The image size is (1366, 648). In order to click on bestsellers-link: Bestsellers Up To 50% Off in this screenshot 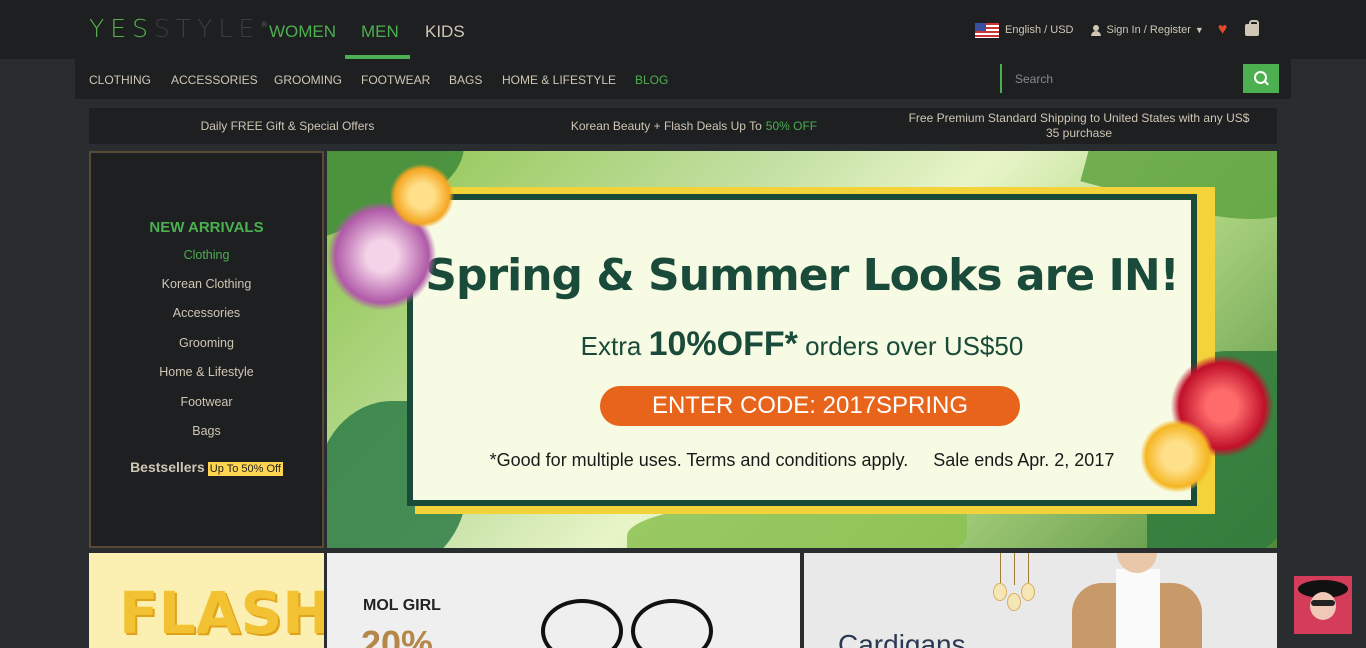, I will do `click(206, 467)`.